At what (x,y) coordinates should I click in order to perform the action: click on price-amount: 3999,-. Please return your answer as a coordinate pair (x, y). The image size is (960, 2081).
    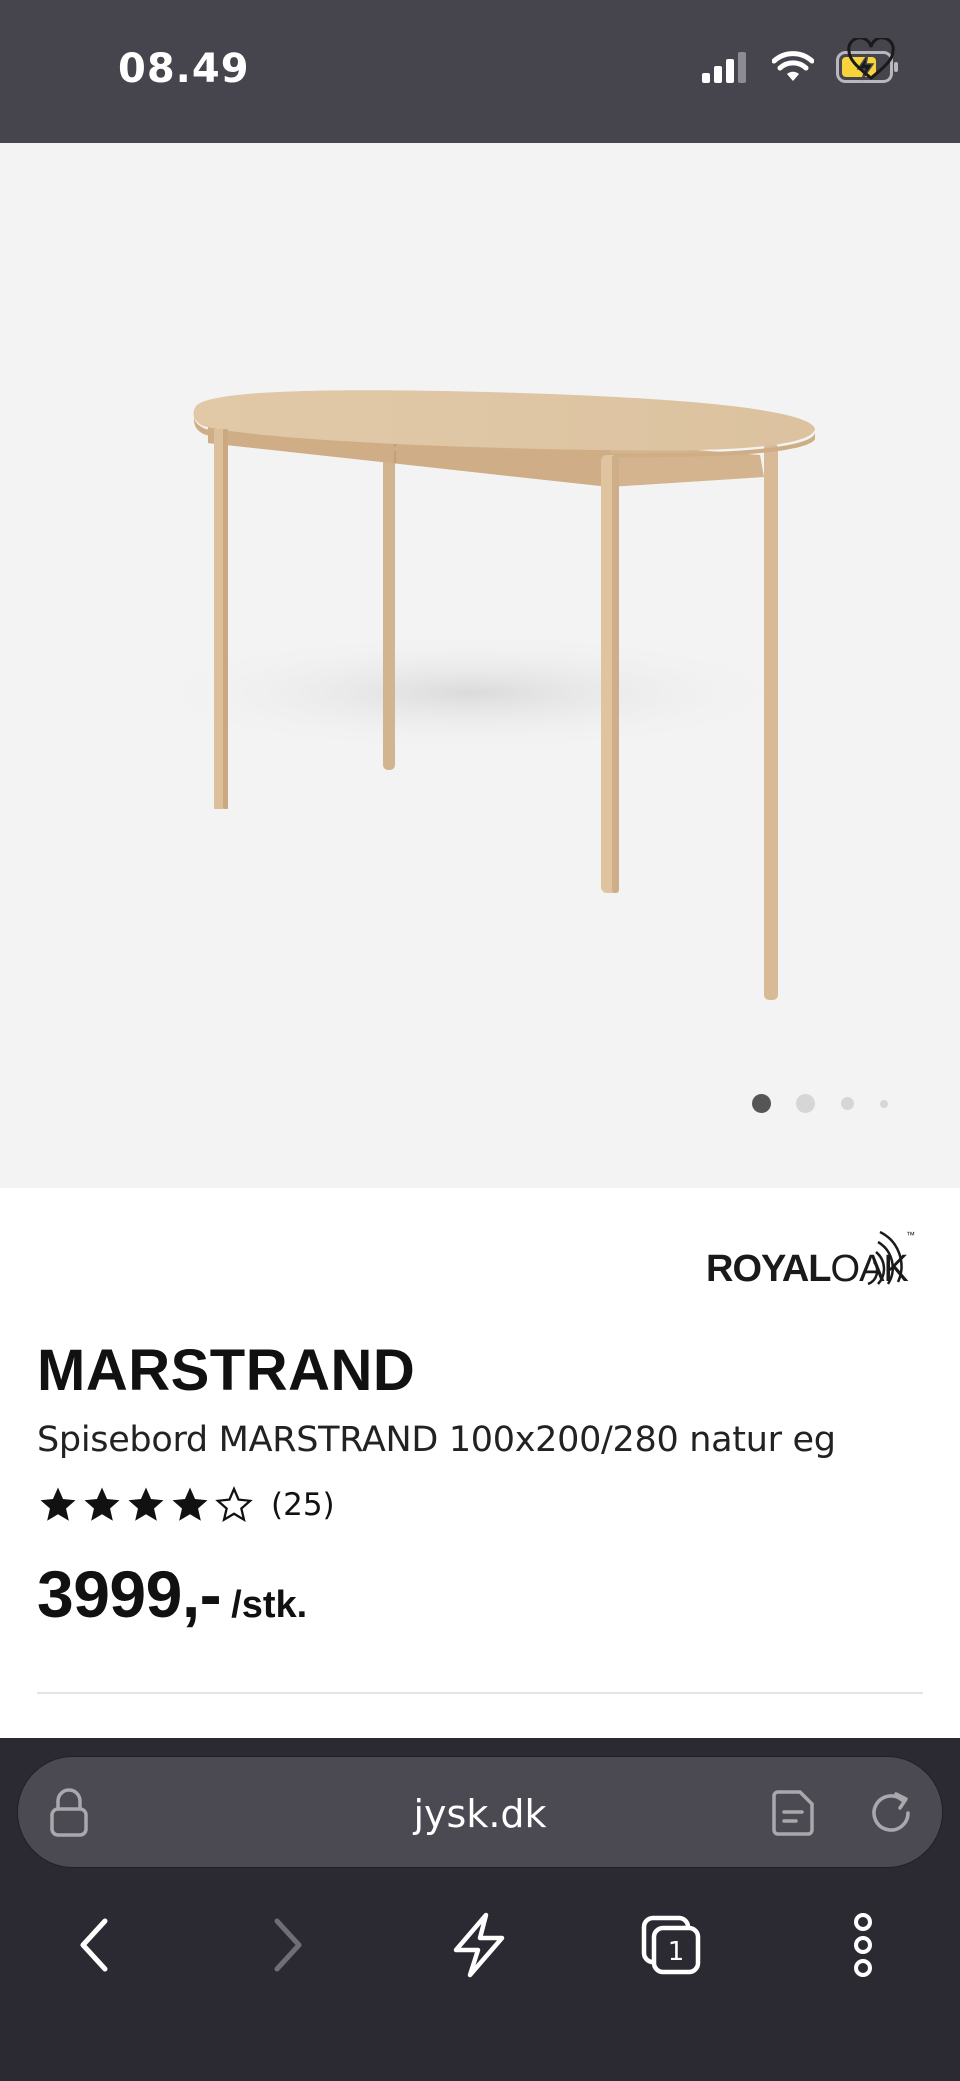
    Looking at the image, I should click on (129, 1594).